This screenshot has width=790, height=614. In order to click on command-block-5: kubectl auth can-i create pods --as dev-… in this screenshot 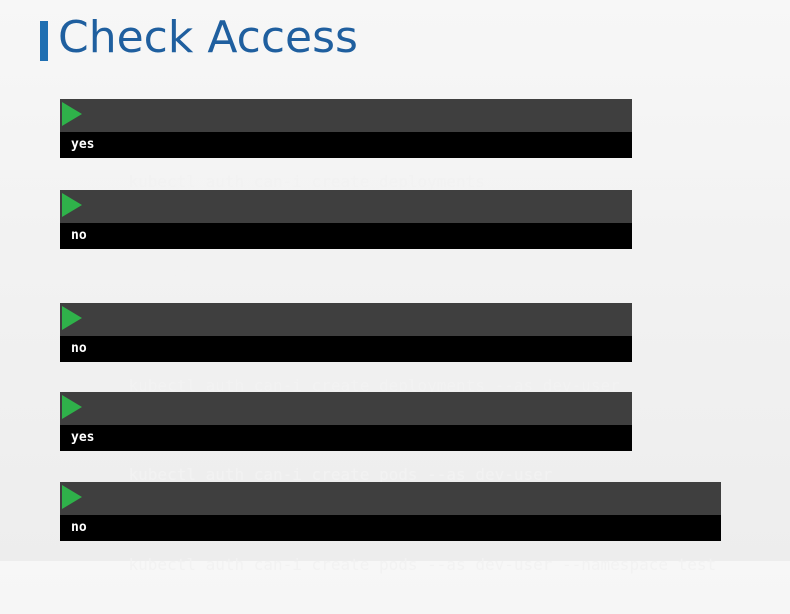, I will do `click(390, 528)`.